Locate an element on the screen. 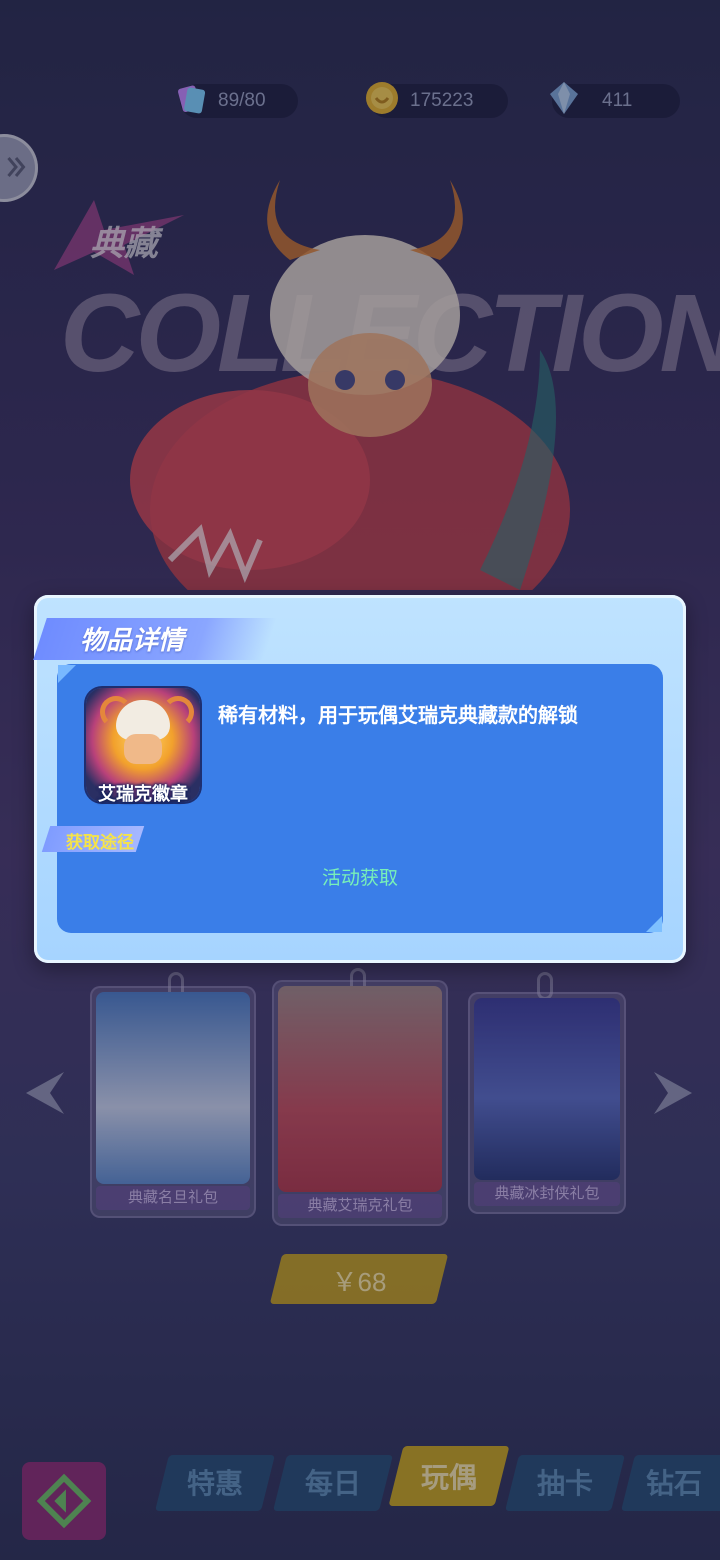 The height and width of the screenshot is (1560, 720). source-value-link: 活动获取 is located at coordinates (360, 876).